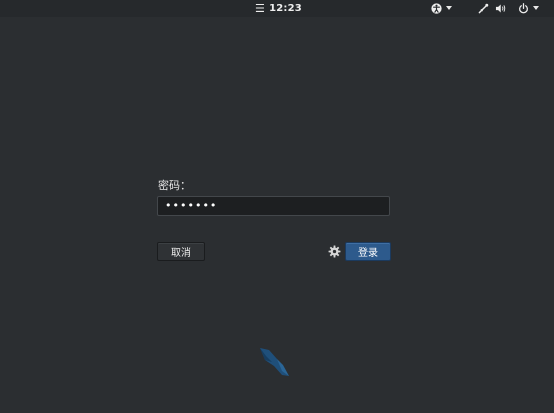 This screenshot has width=554, height=413. I want to click on system-status-menu, so click(492, 8).